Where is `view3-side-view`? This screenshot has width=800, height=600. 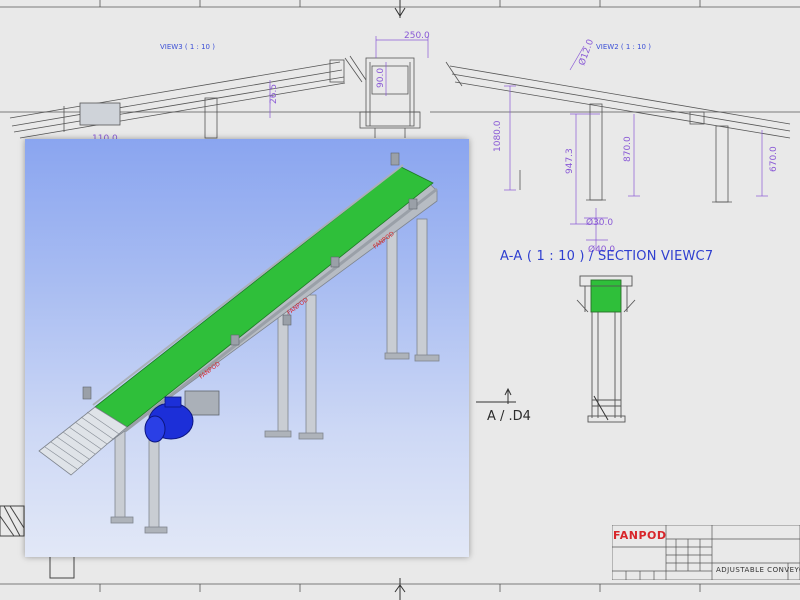
view3-side-view is located at coordinates (210, 97).